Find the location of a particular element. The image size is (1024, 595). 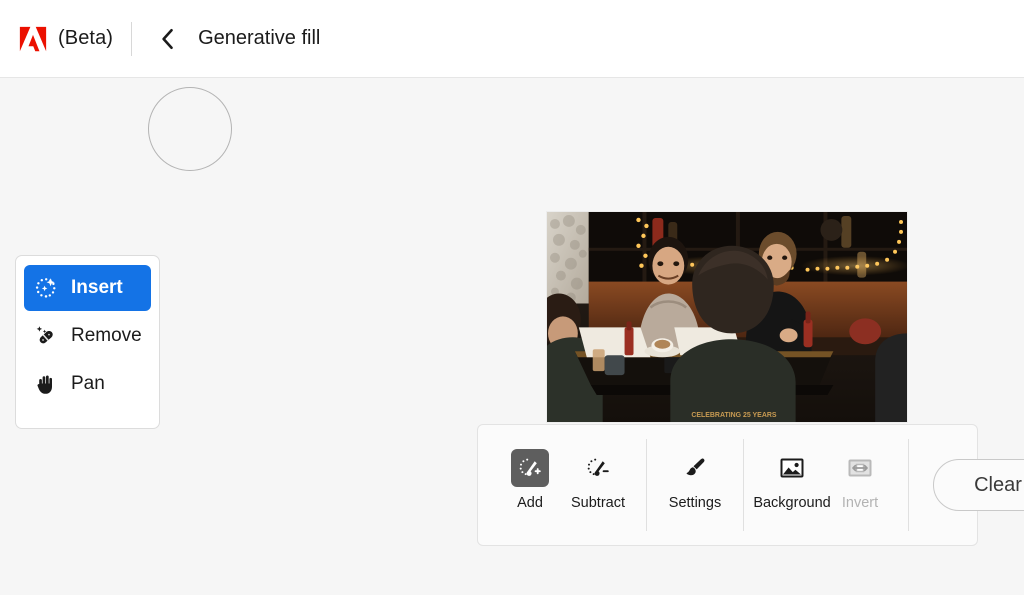

tool-item-remove: Remove is located at coordinates (87, 336).